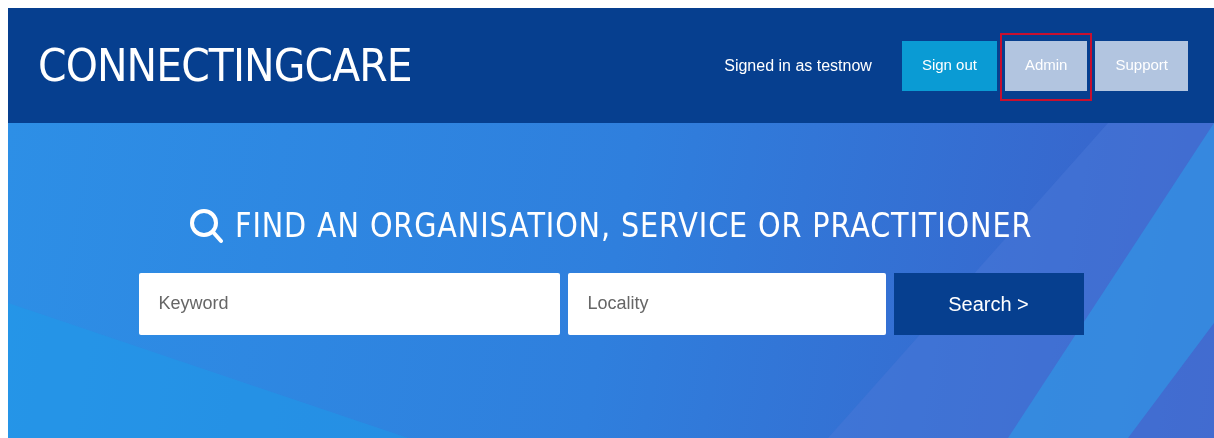 The height and width of the screenshot is (438, 1214). What do you see at coordinates (634, 226) in the screenshot?
I see `search-title: FIND AN ORGANISATION, SERVICE OR PRACTITIONER` at bounding box center [634, 226].